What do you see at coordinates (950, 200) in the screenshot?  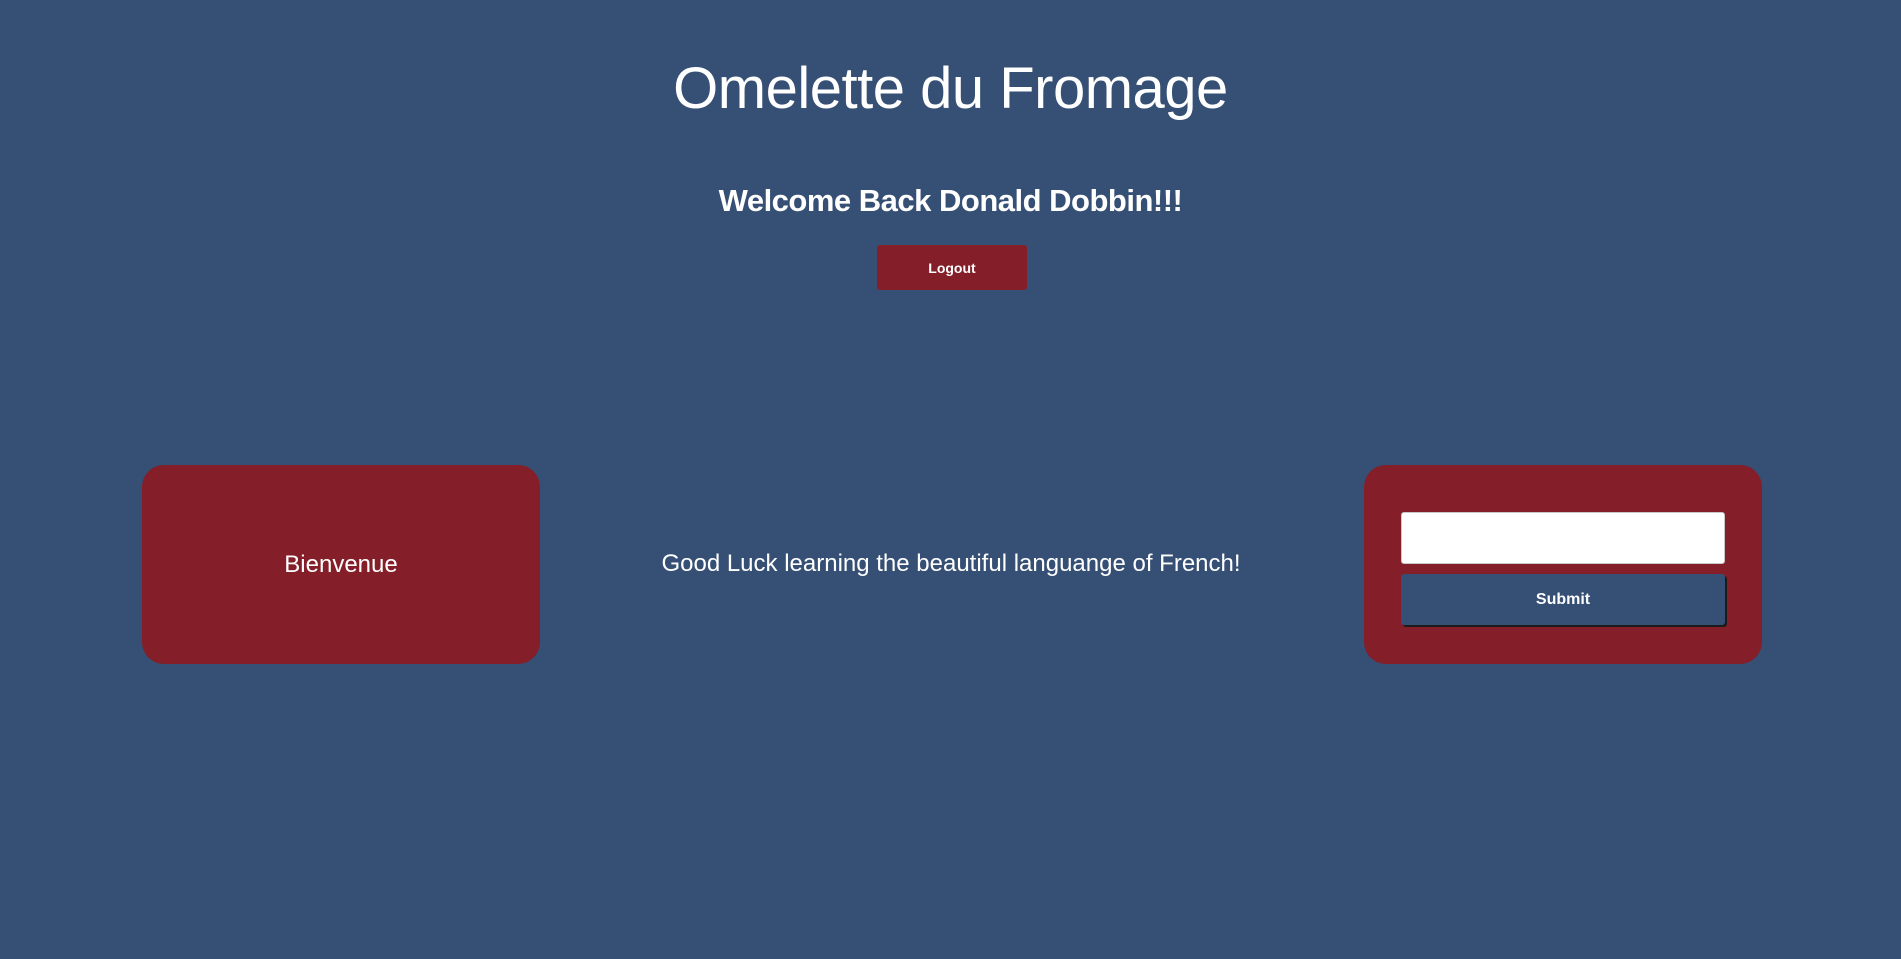 I see `welcome-message: Welcome Back Donald Dobbin!!!` at bounding box center [950, 200].